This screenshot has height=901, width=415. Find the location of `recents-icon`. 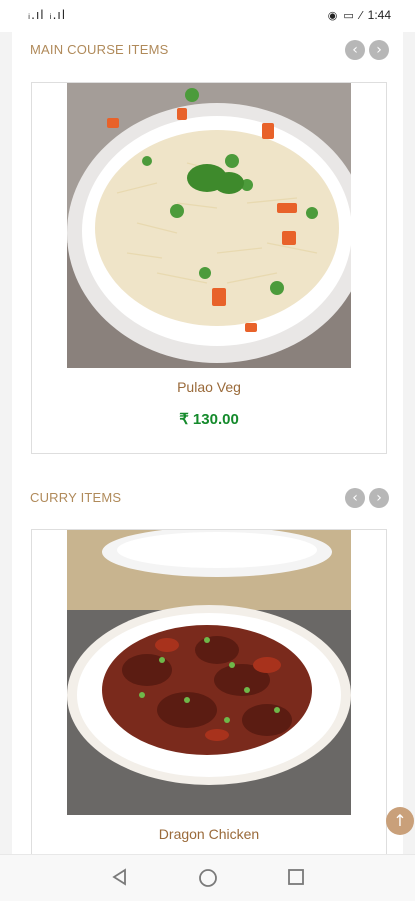

recents-icon is located at coordinates (296, 877).